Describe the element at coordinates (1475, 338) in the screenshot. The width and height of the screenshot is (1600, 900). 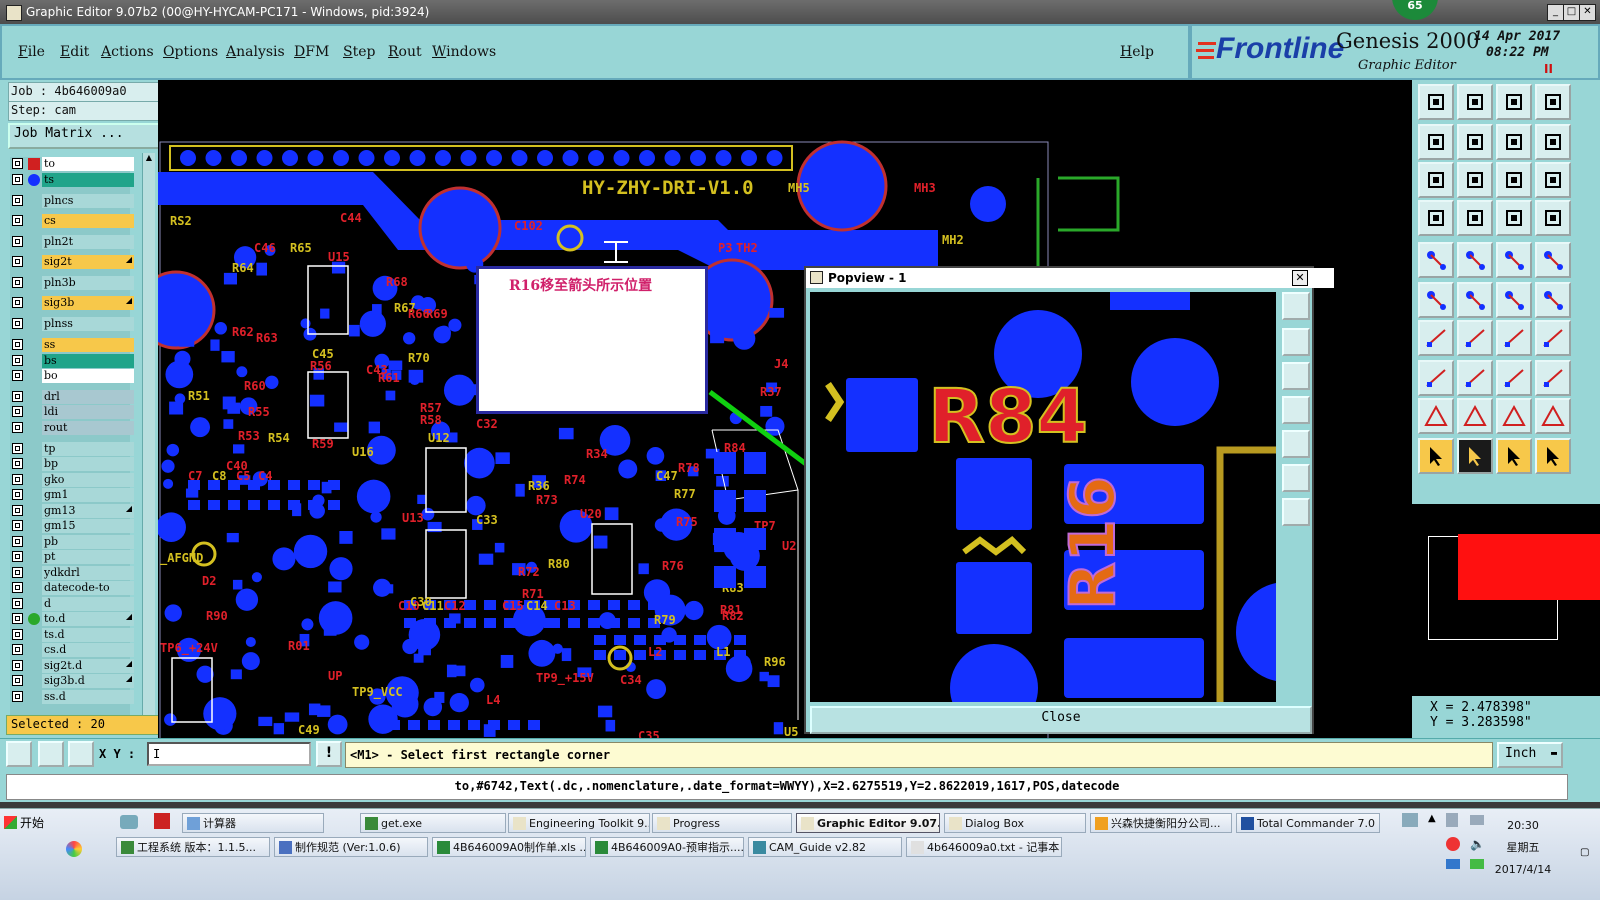
I see `cut-line-icon` at that location.